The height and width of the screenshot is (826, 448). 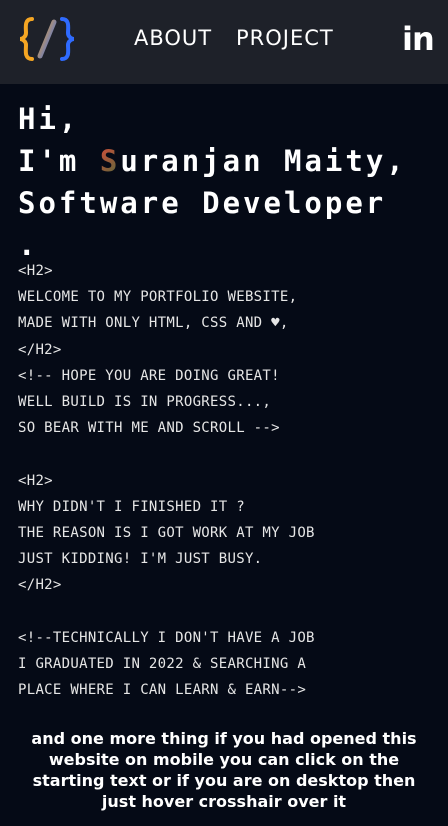 What do you see at coordinates (49, 119) in the screenshot?
I see `hero-greeting: Hi,` at bounding box center [49, 119].